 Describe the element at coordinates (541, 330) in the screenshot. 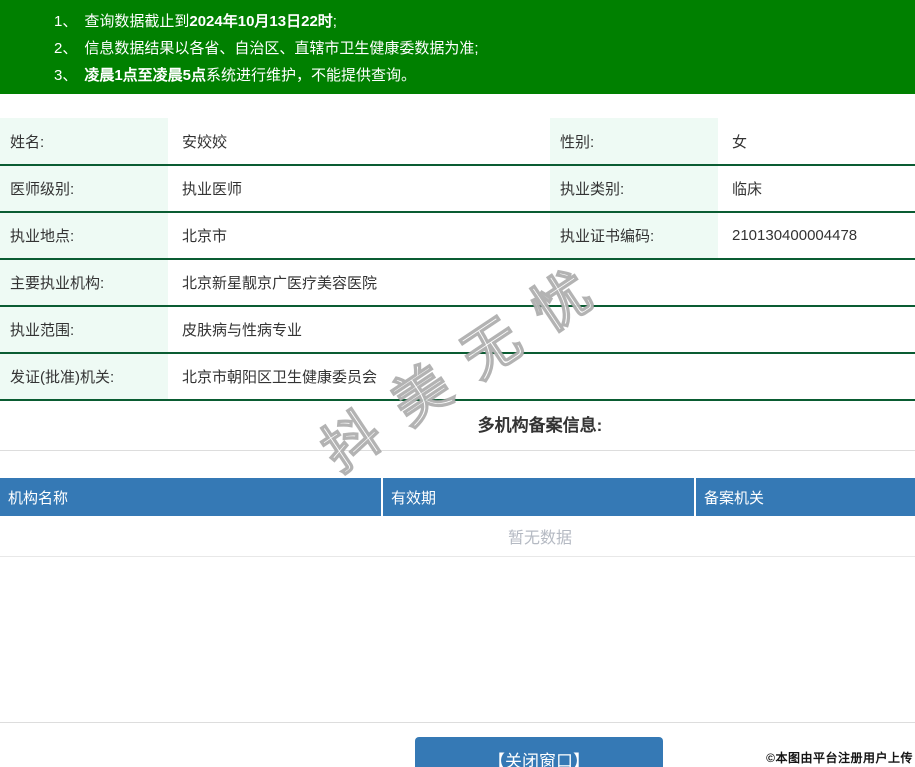

I see `practice-scope-value: 皮肤病与性病专业` at that location.